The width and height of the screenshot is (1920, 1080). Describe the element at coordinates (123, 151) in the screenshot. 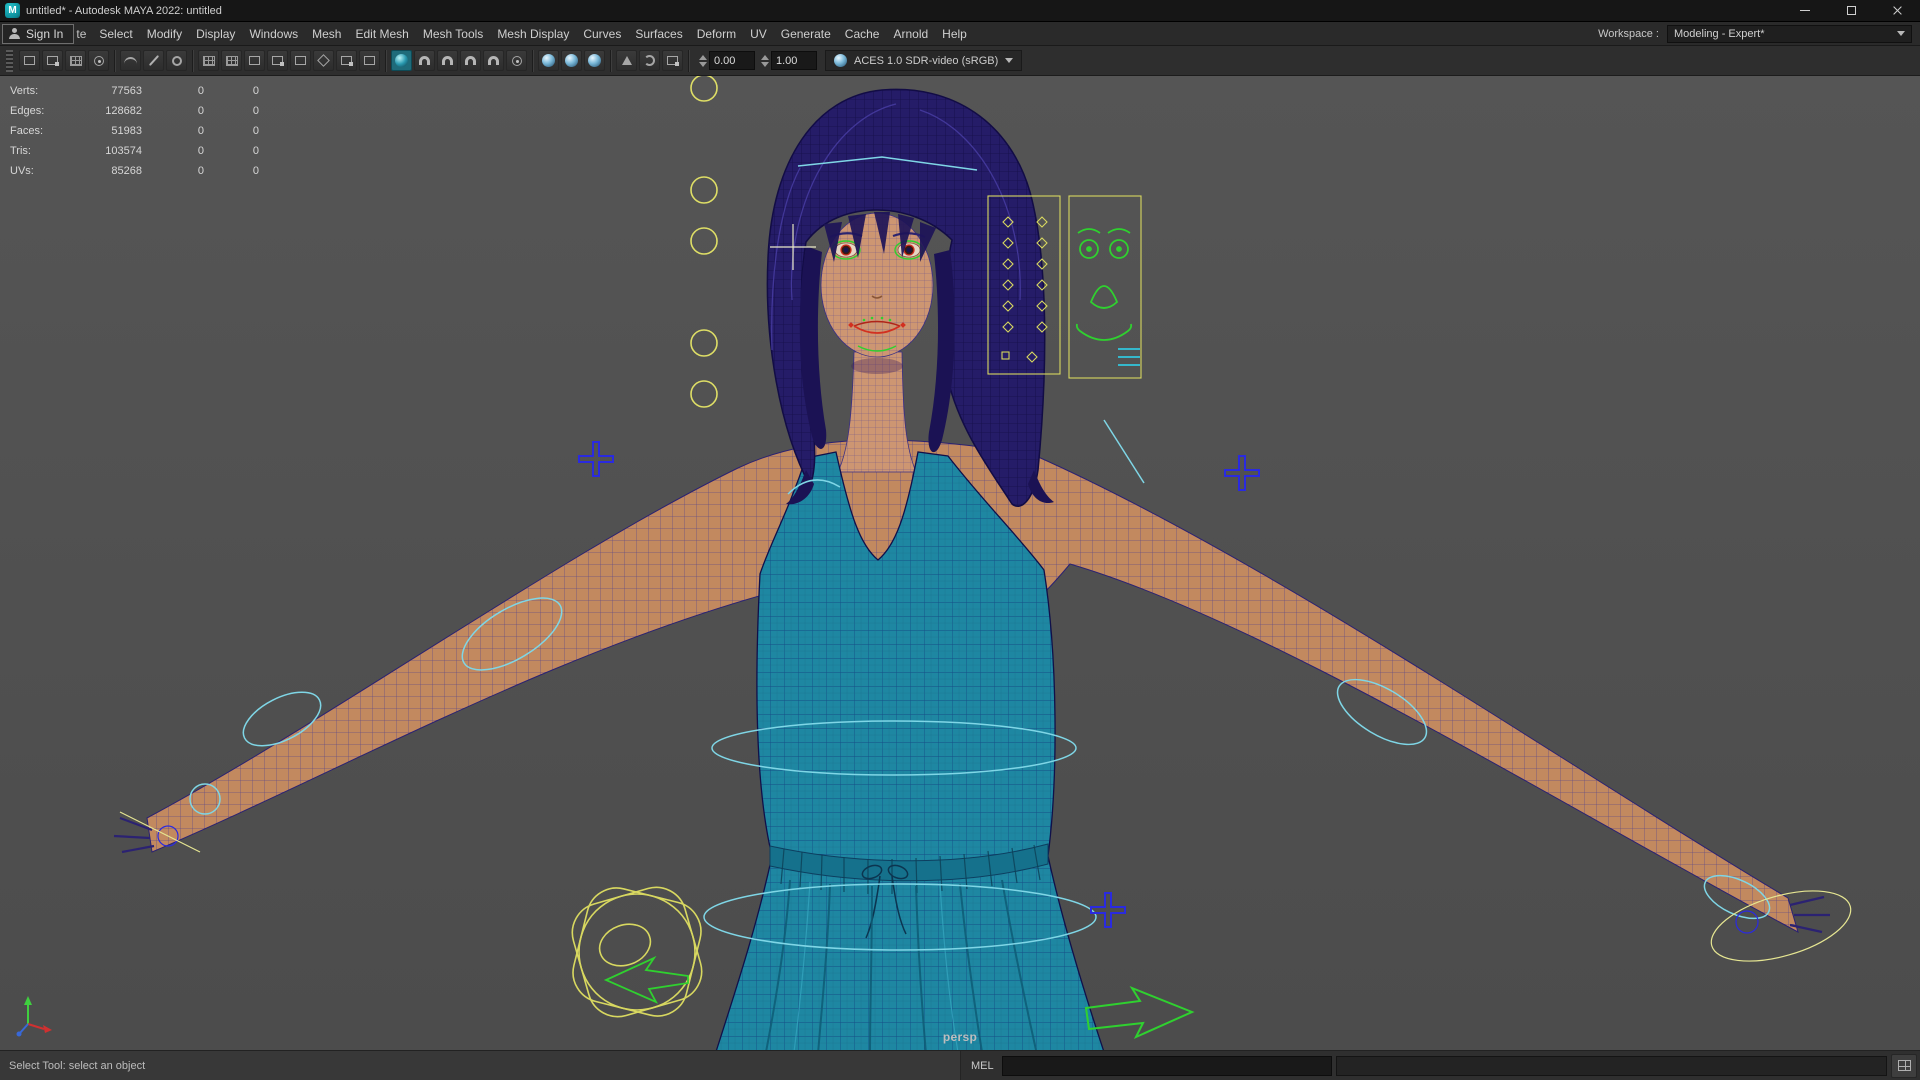

I see `hud-value: 103574` at that location.